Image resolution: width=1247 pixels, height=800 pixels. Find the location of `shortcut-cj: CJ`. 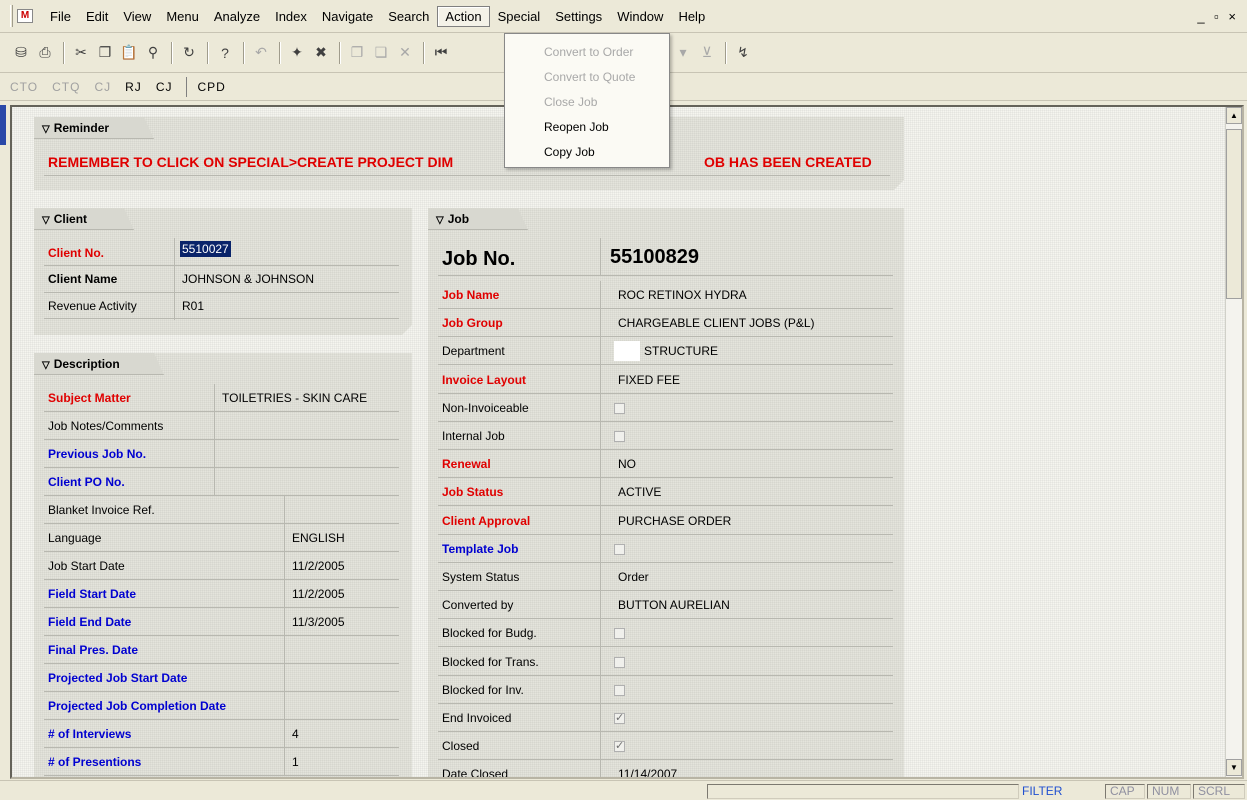

shortcut-cj: CJ is located at coordinates (164, 87).